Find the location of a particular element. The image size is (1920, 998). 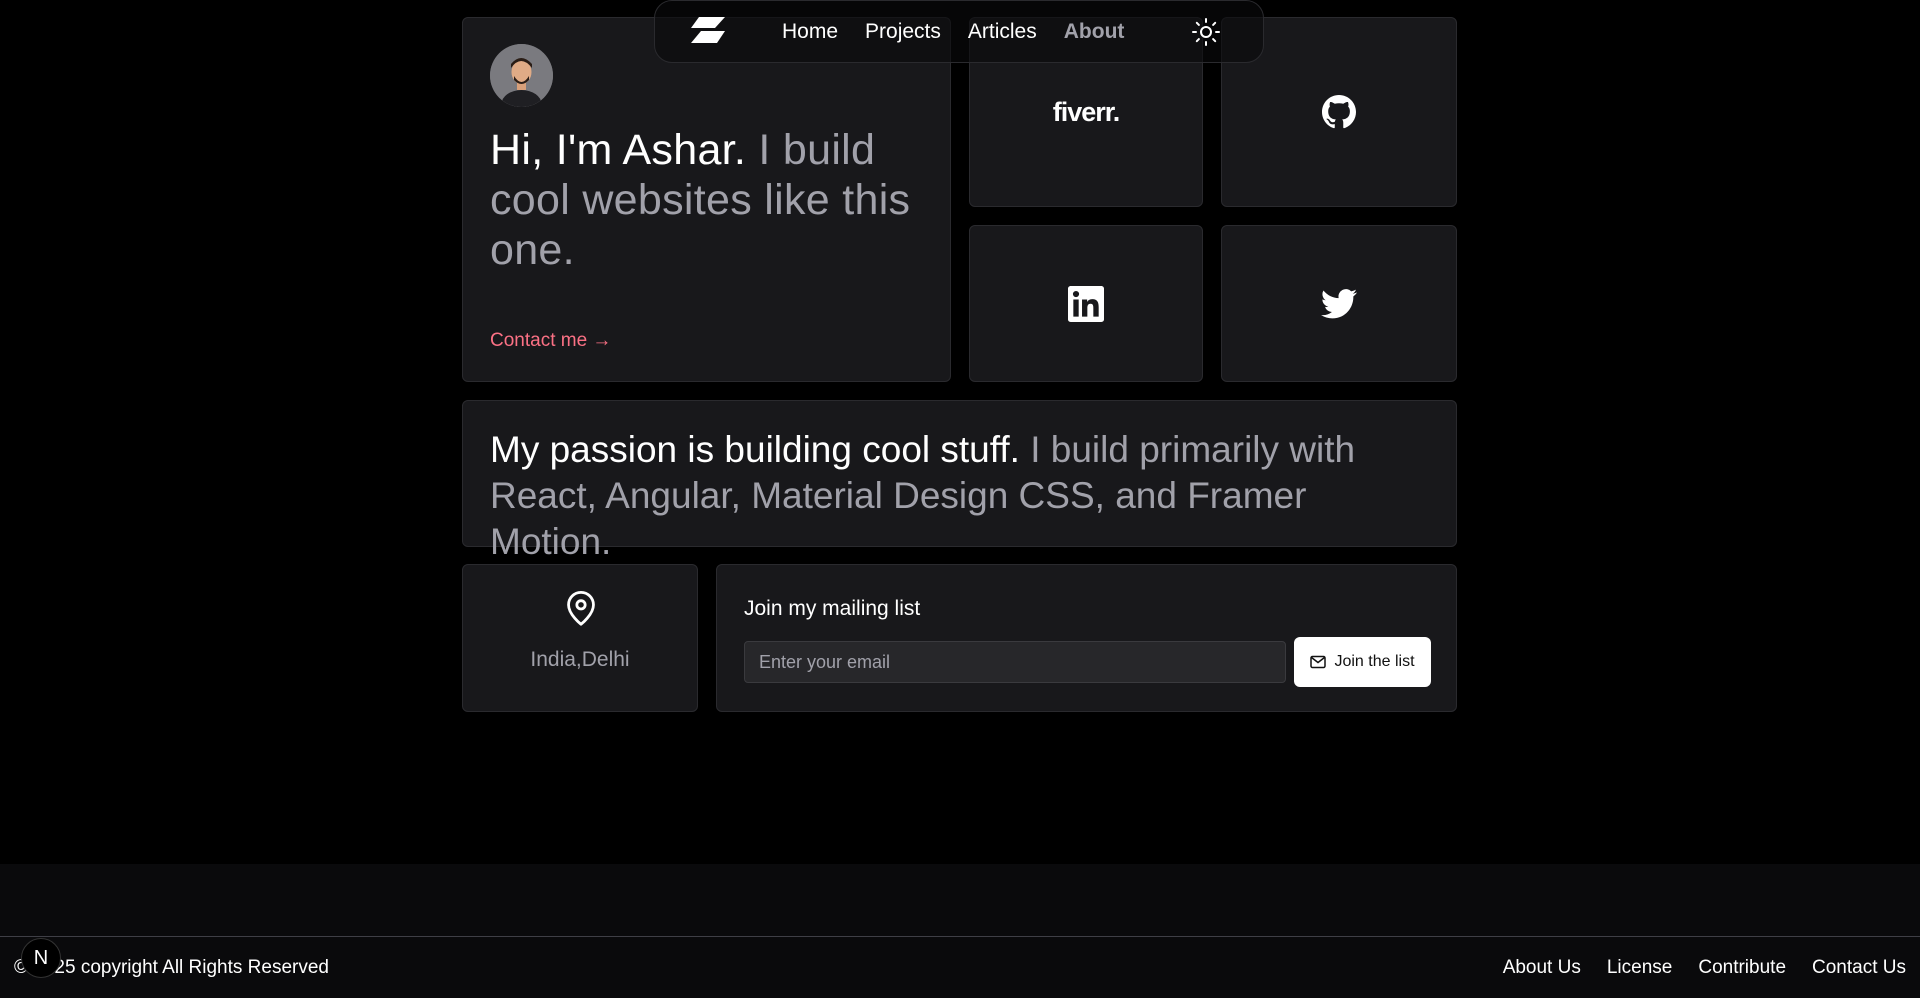

github-icon is located at coordinates (1339, 112).